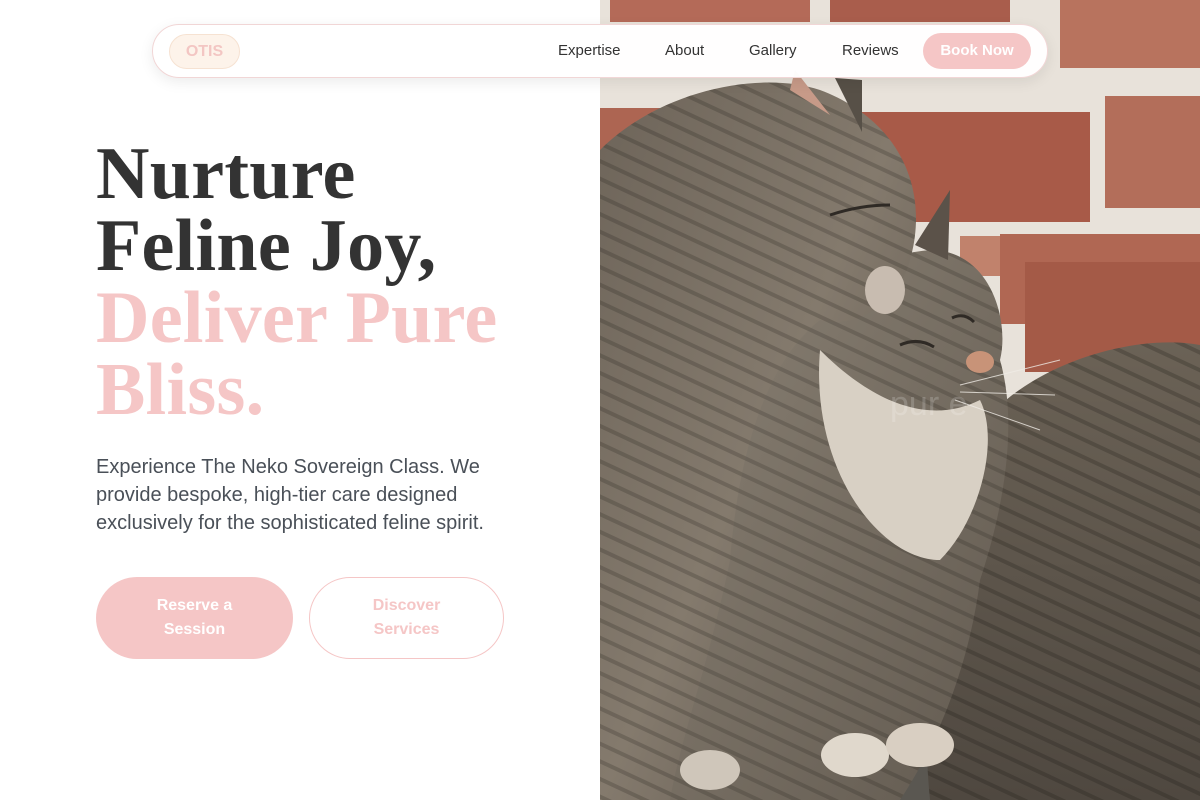  What do you see at coordinates (589, 51) in the screenshot?
I see `nav-link-expertise: Expertise` at bounding box center [589, 51].